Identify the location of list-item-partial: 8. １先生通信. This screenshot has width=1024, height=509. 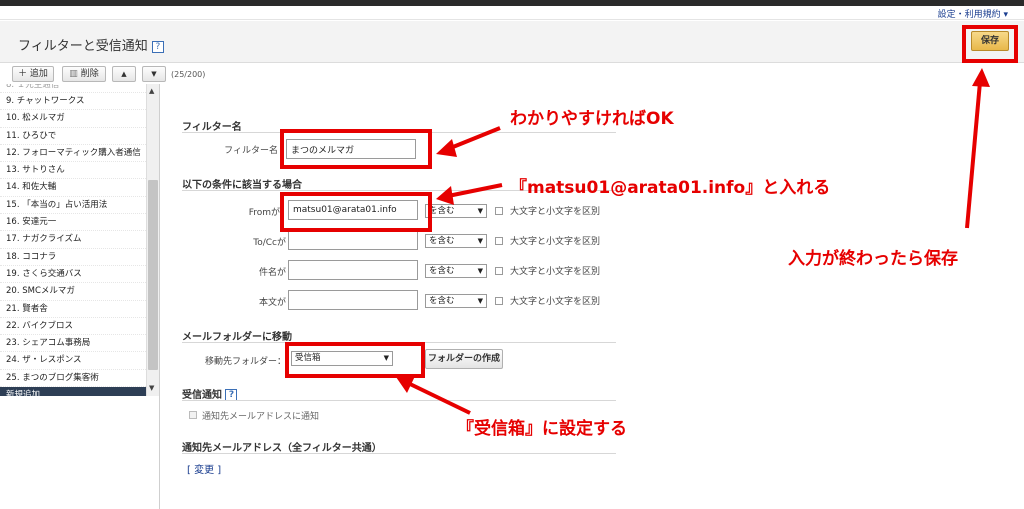
(73, 88).